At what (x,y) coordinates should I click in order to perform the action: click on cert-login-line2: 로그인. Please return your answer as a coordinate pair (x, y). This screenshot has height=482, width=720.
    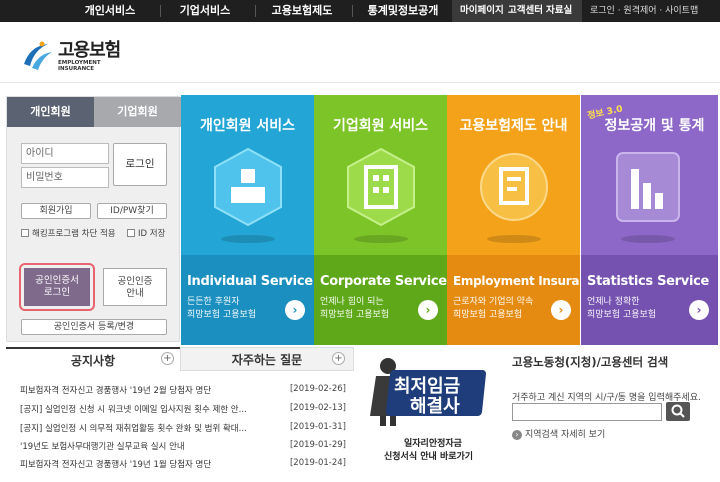
    Looking at the image, I should click on (57, 292).